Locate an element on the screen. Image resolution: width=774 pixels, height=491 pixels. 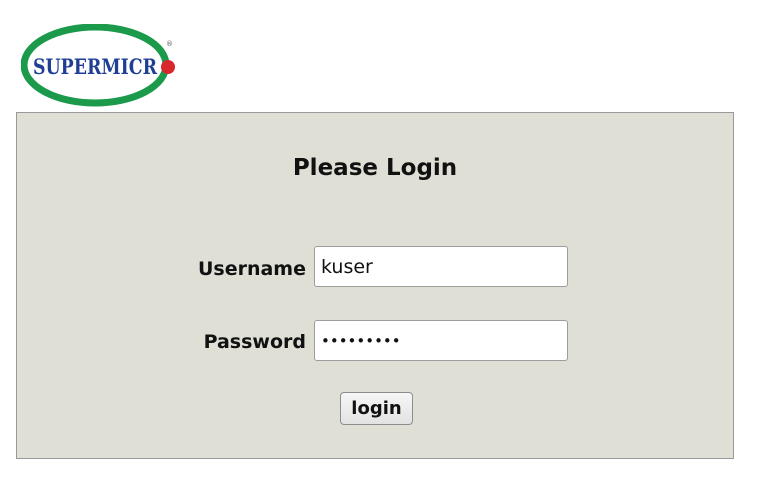
username-field is located at coordinates (441, 266).